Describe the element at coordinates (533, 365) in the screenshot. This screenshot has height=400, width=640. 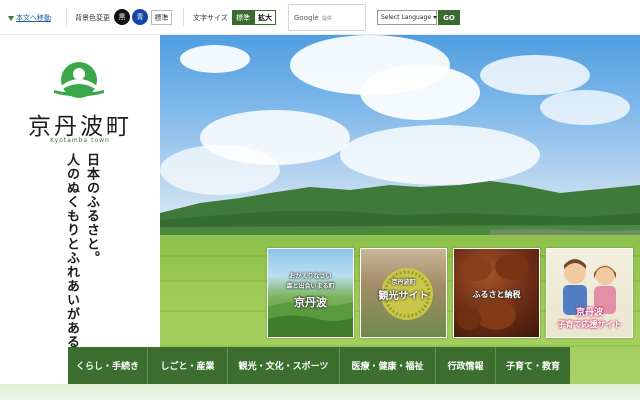
I see `nav-item-childcare: 子育て・教育` at that location.